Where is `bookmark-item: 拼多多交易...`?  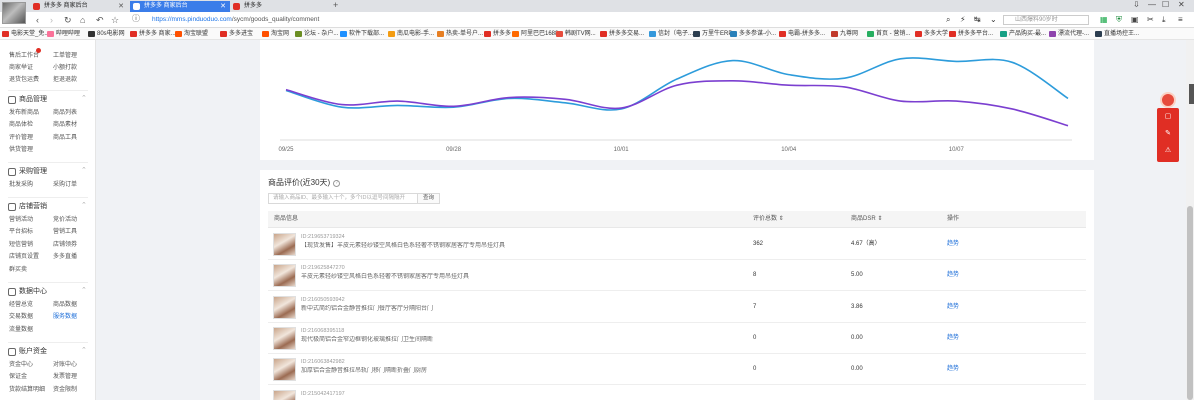 bookmark-item: 拼多多交易... is located at coordinates (622, 34).